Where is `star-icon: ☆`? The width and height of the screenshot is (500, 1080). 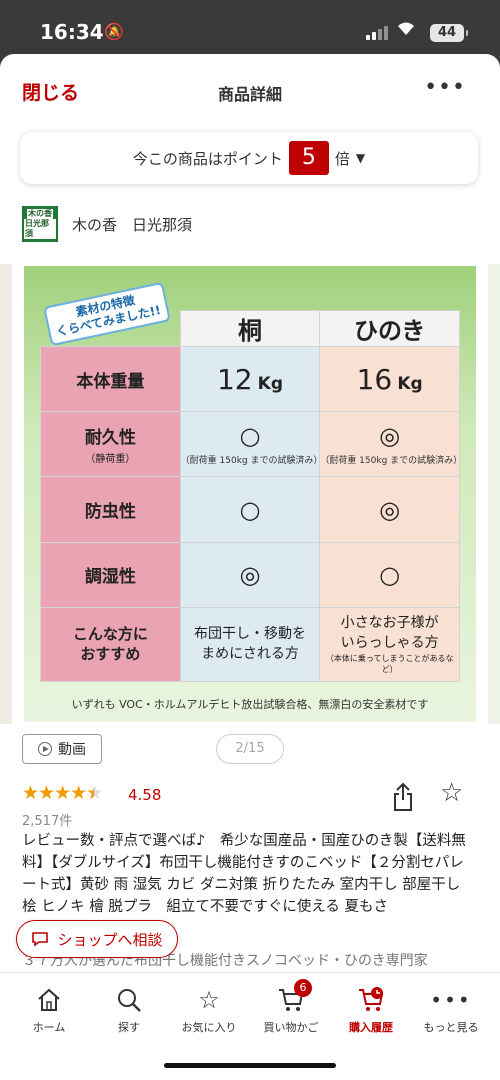
star-icon: ☆ is located at coordinates (209, 1000).